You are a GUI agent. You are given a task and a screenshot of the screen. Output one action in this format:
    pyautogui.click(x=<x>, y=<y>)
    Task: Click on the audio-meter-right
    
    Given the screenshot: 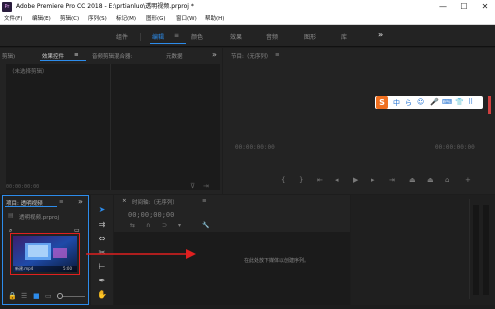 What is the action you would take?
    pyautogui.click(x=486, y=250)
    